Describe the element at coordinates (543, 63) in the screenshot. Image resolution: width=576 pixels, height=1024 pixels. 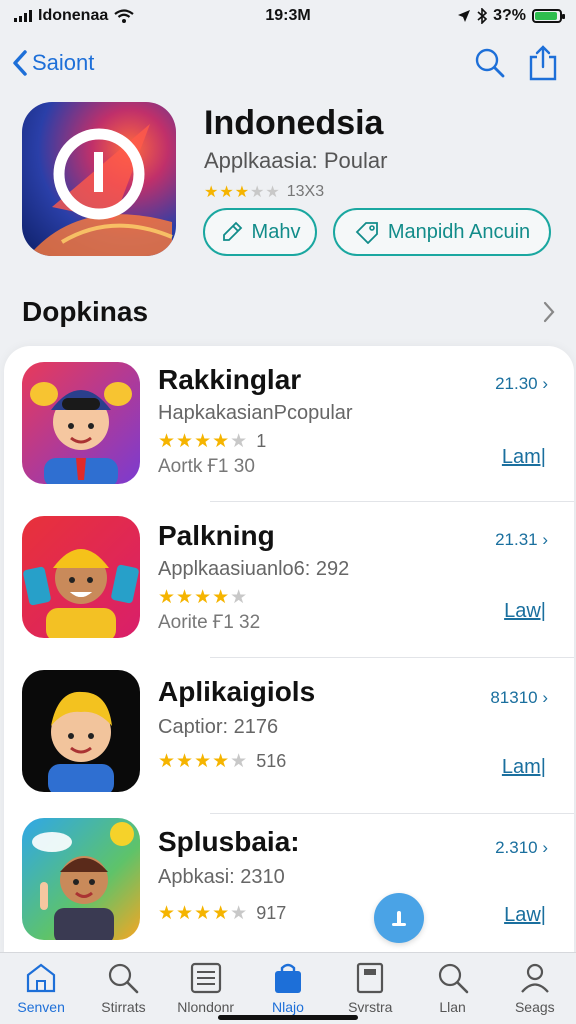
I see `share-icon` at that location.